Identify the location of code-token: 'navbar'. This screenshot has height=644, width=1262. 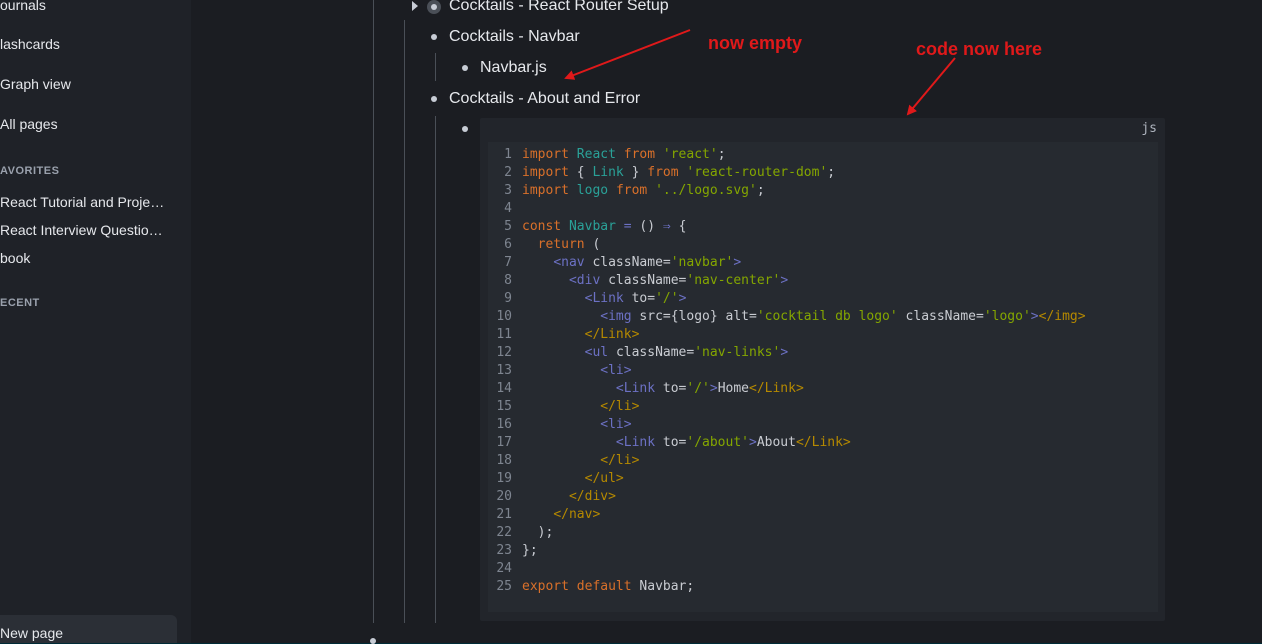
(702, 262).